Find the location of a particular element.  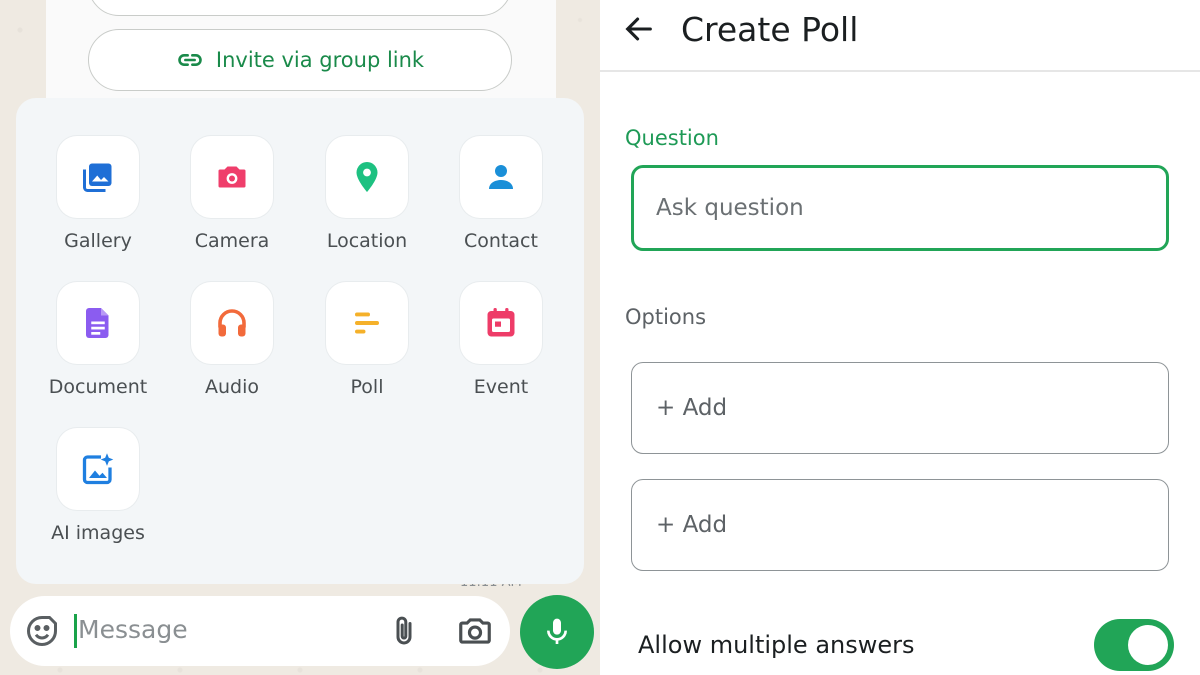

allow-multiple-toggle is located at coordinates (1134, 645).